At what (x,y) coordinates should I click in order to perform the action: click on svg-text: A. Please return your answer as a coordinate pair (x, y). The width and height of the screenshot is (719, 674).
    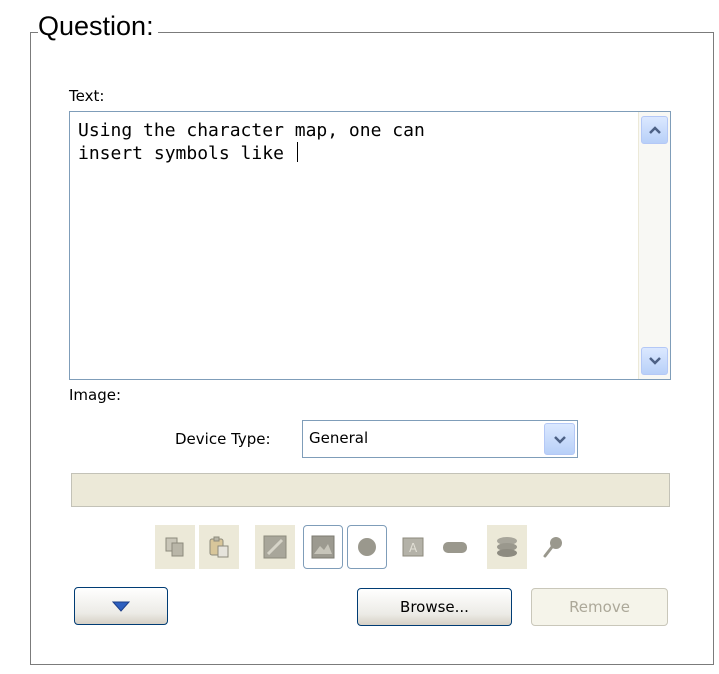
    Looking at the image, I should click on (413, 548).